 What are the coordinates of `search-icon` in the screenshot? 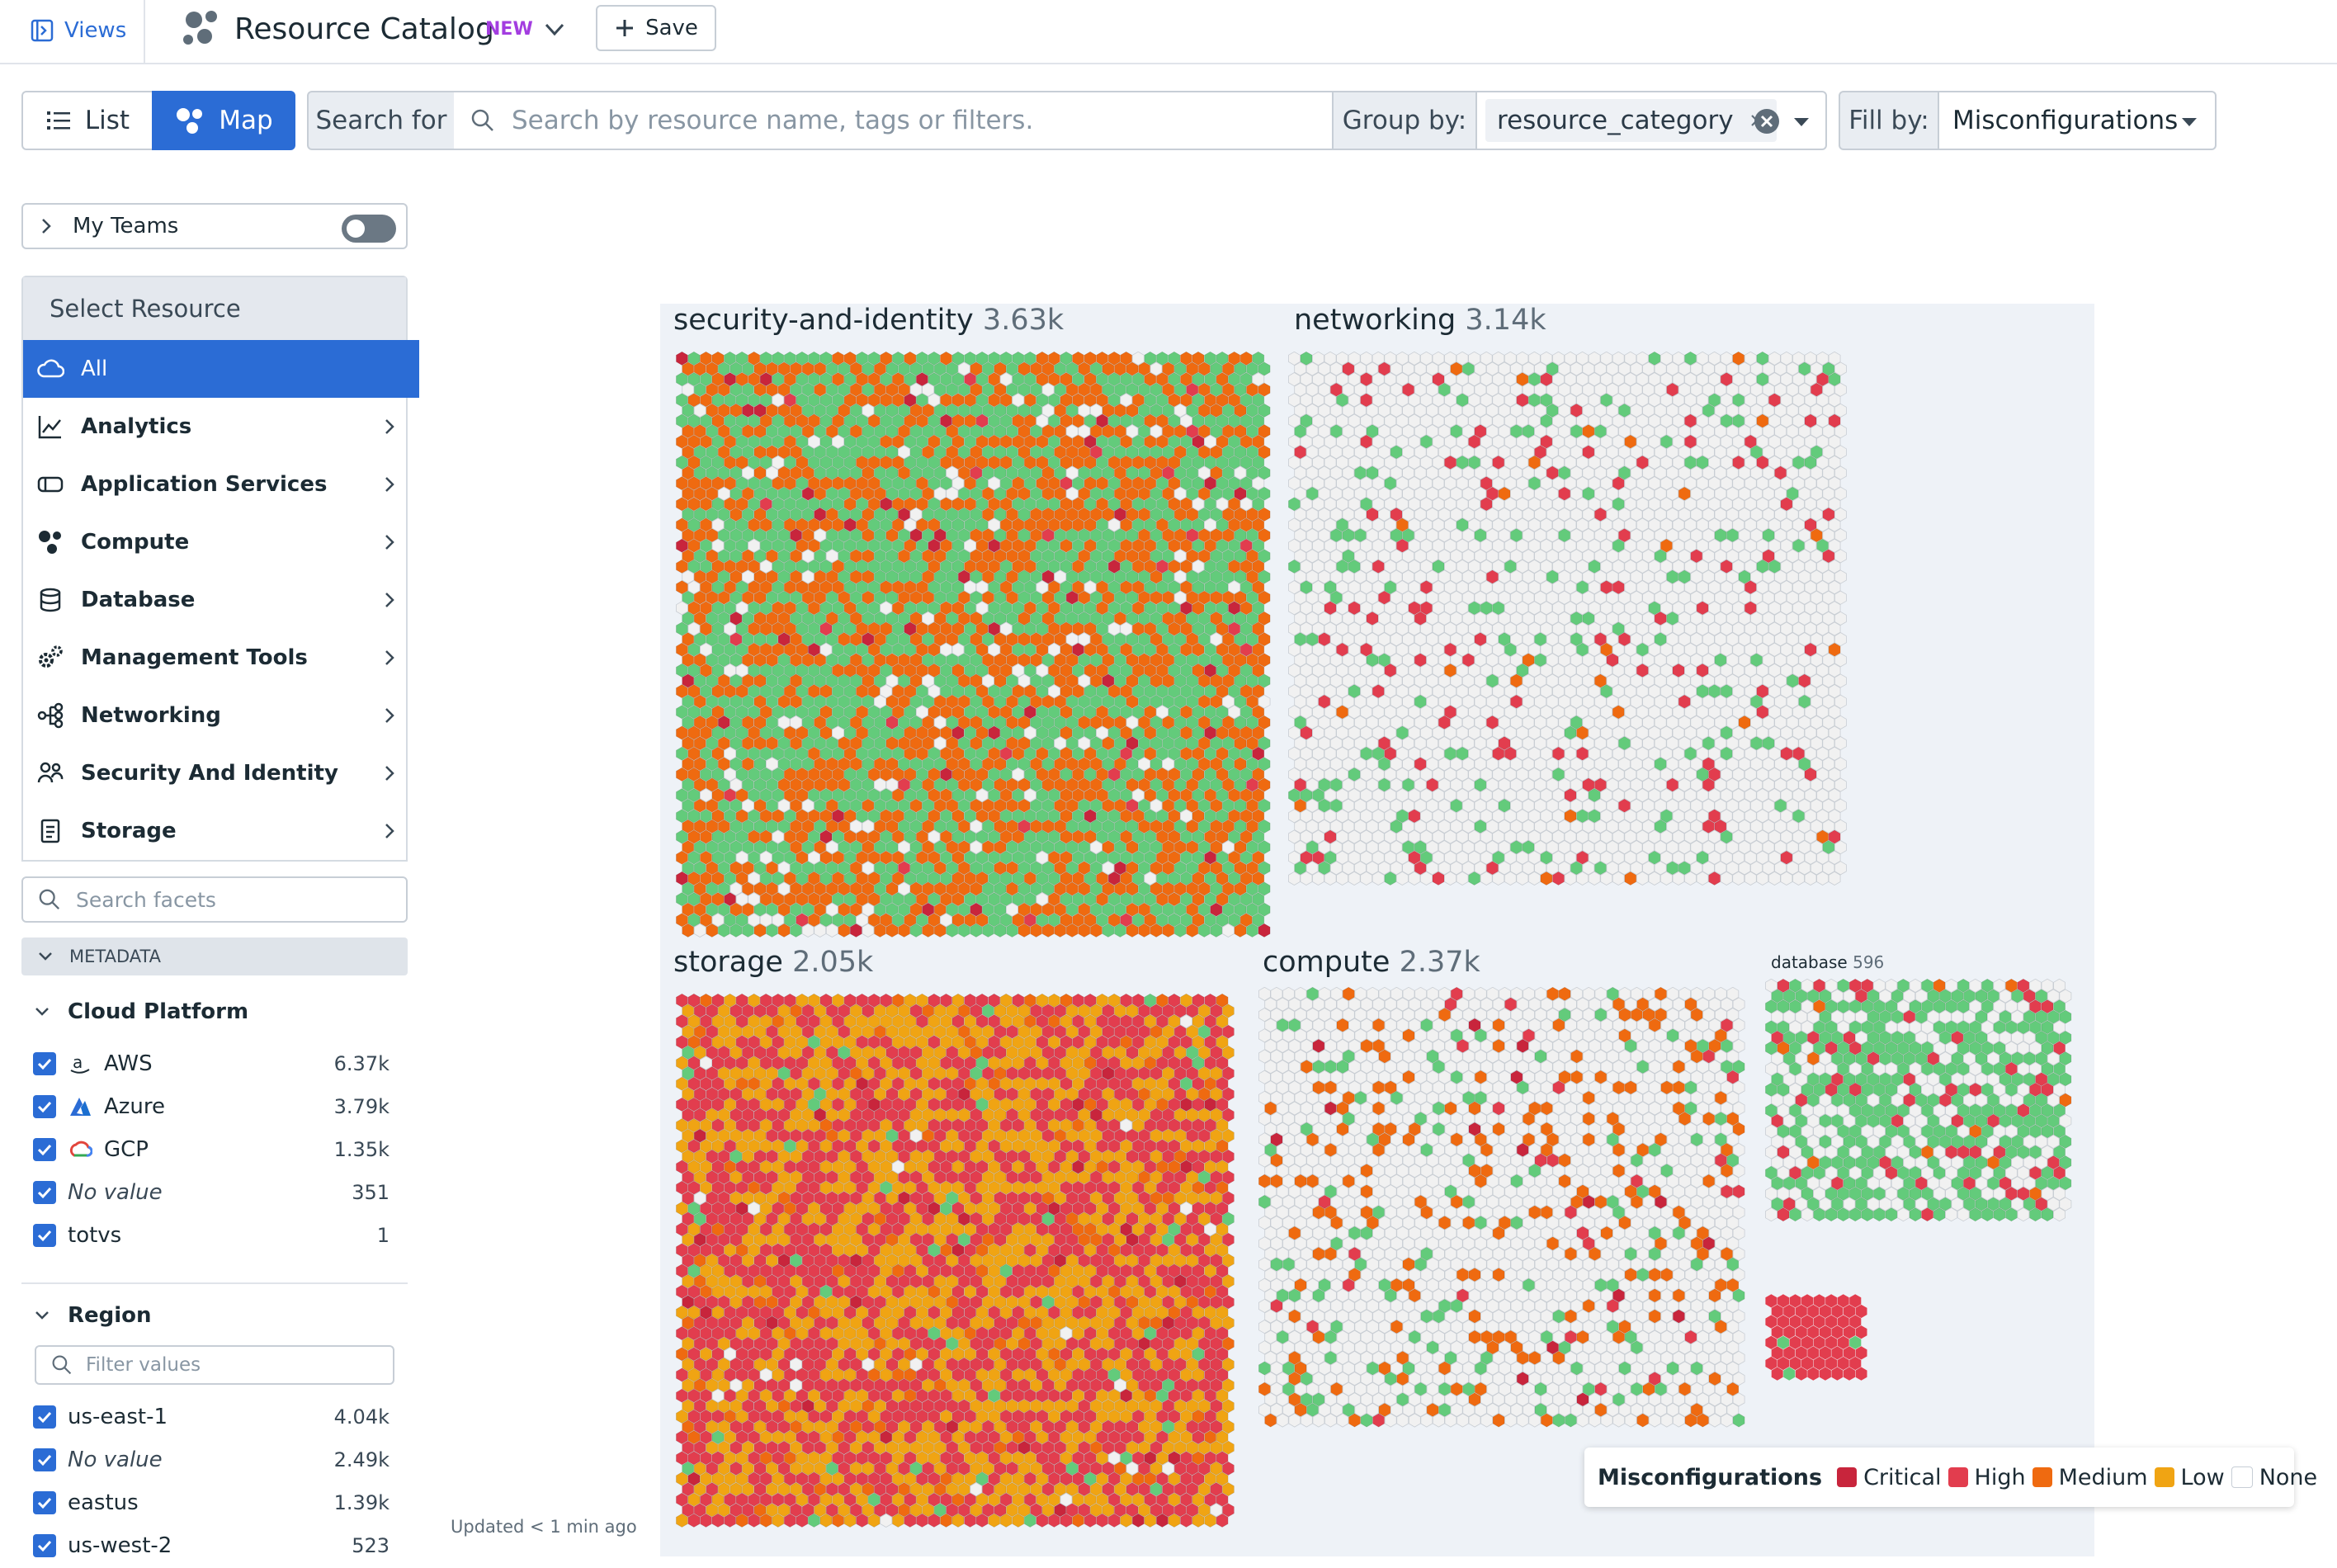 It's located at (482, 120).